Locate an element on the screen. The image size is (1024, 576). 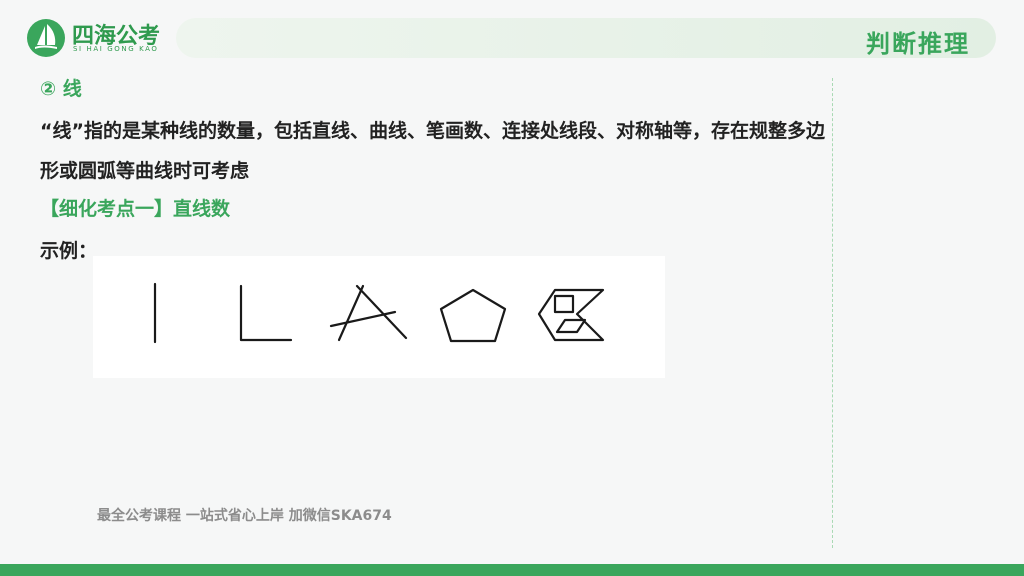
promo-text: 最全公考课程 一站式省心上岸 加微信SKA674 is located at coordinates (244, 516).